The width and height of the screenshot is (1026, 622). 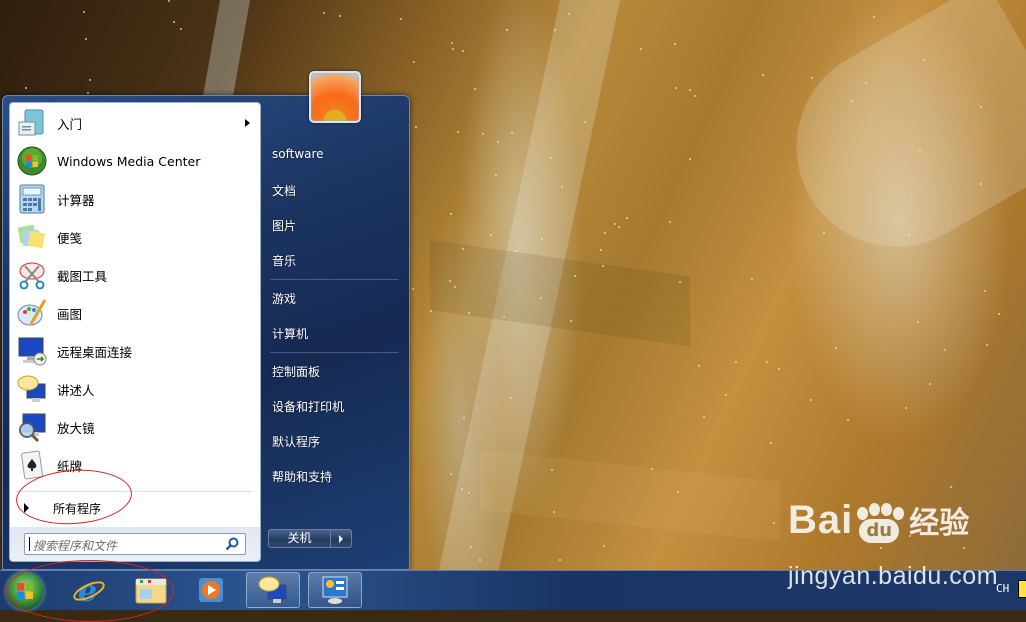 I want to click on program-label: 计算器, so click(x=76, y=200).